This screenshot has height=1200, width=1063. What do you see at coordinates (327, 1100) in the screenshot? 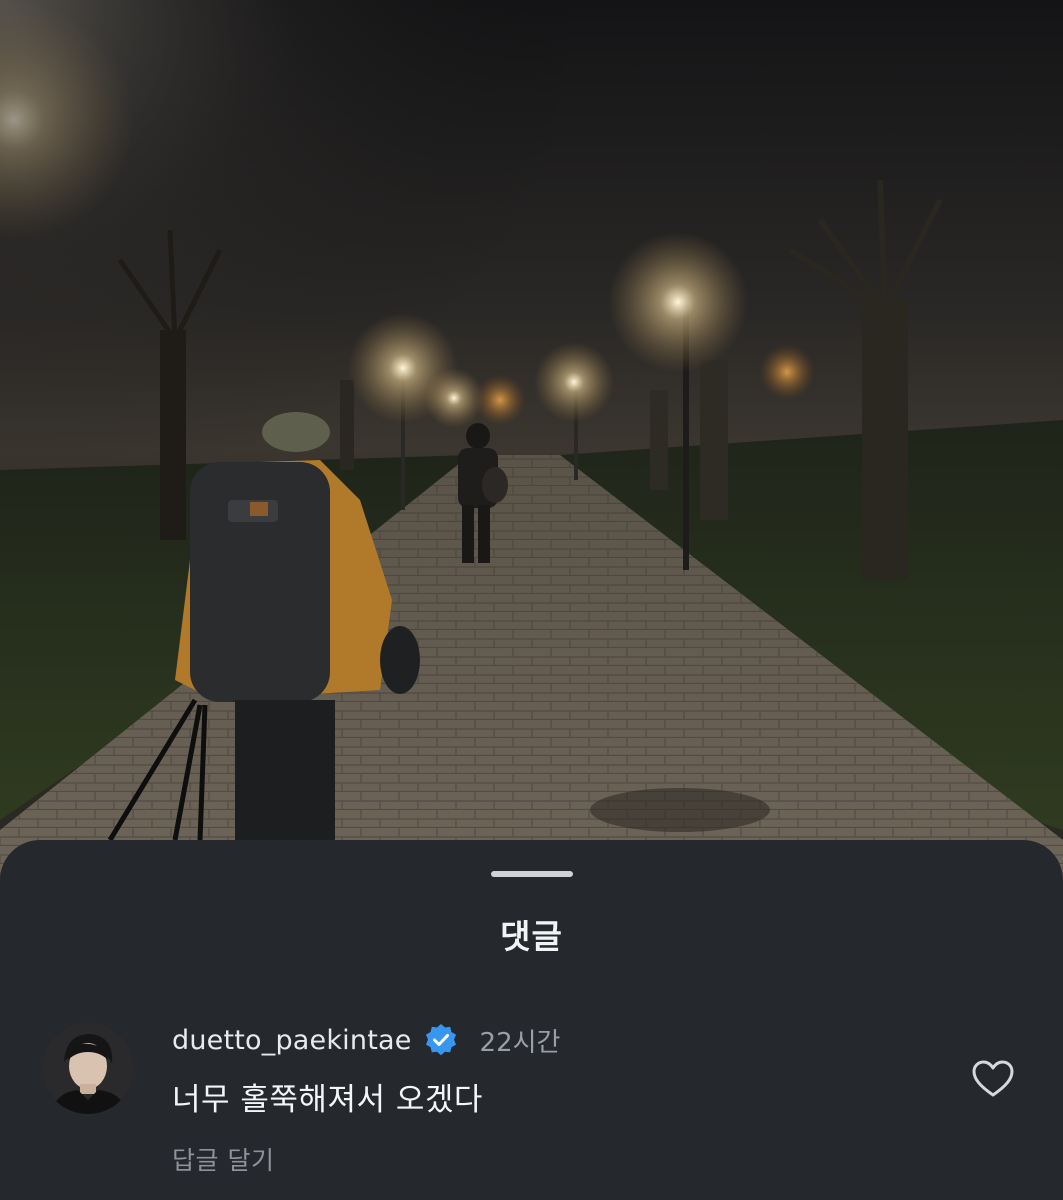
I see `comment-text: 너무 홀쭉해져서 오겠다` at bounding box center [327, 1100].